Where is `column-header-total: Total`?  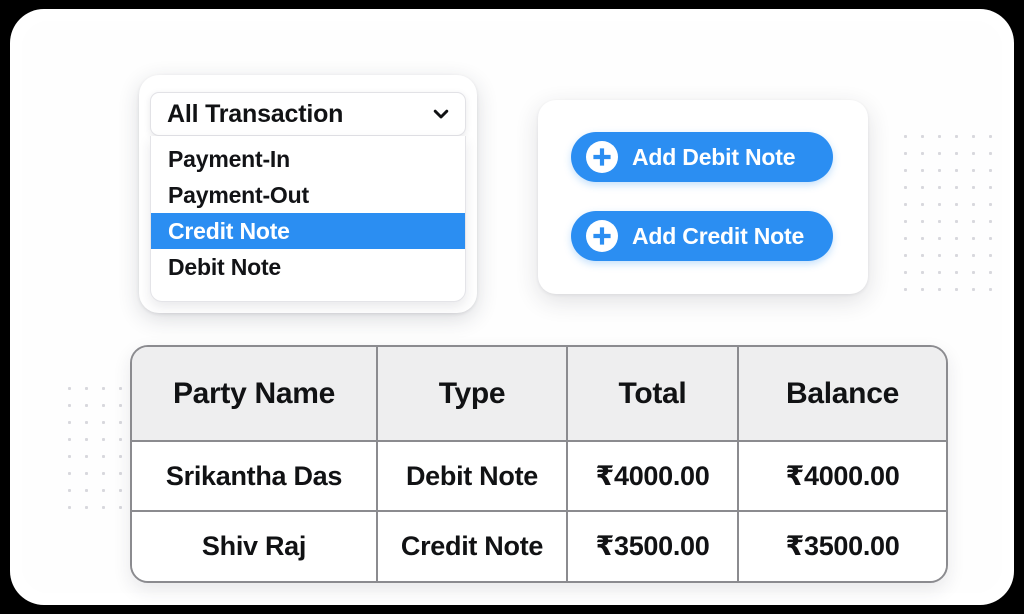 column-header-total: Total is located at coordinates (653, 394).